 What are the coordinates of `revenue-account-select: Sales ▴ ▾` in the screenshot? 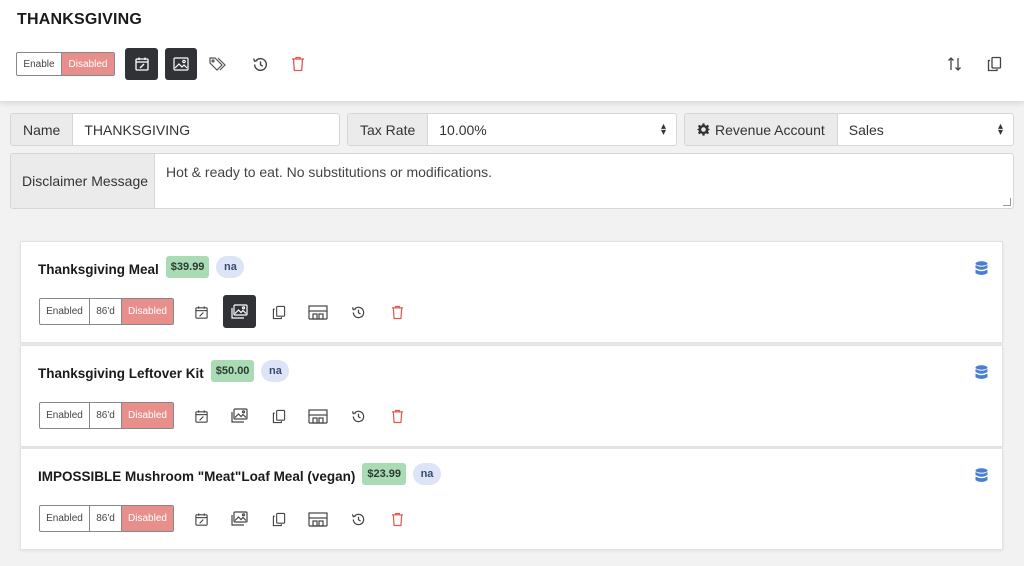 It's located at (925, 129).